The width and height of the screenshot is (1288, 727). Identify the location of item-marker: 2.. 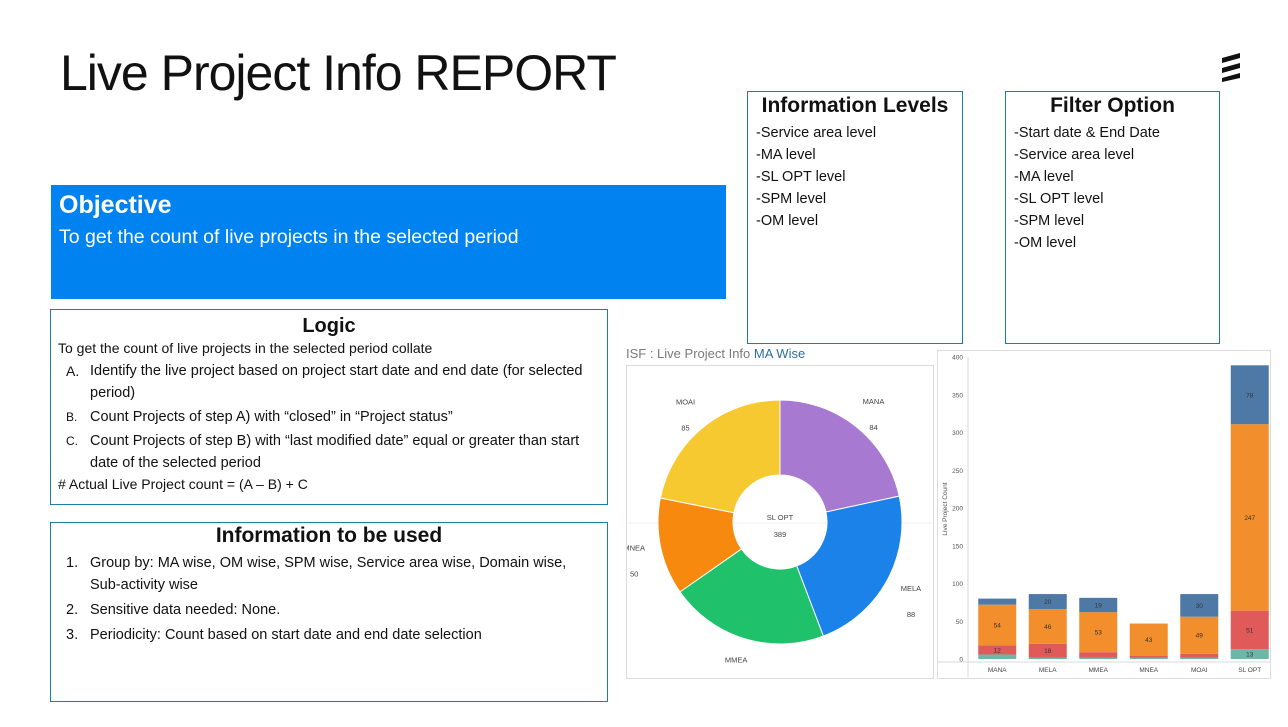
(72, 610).